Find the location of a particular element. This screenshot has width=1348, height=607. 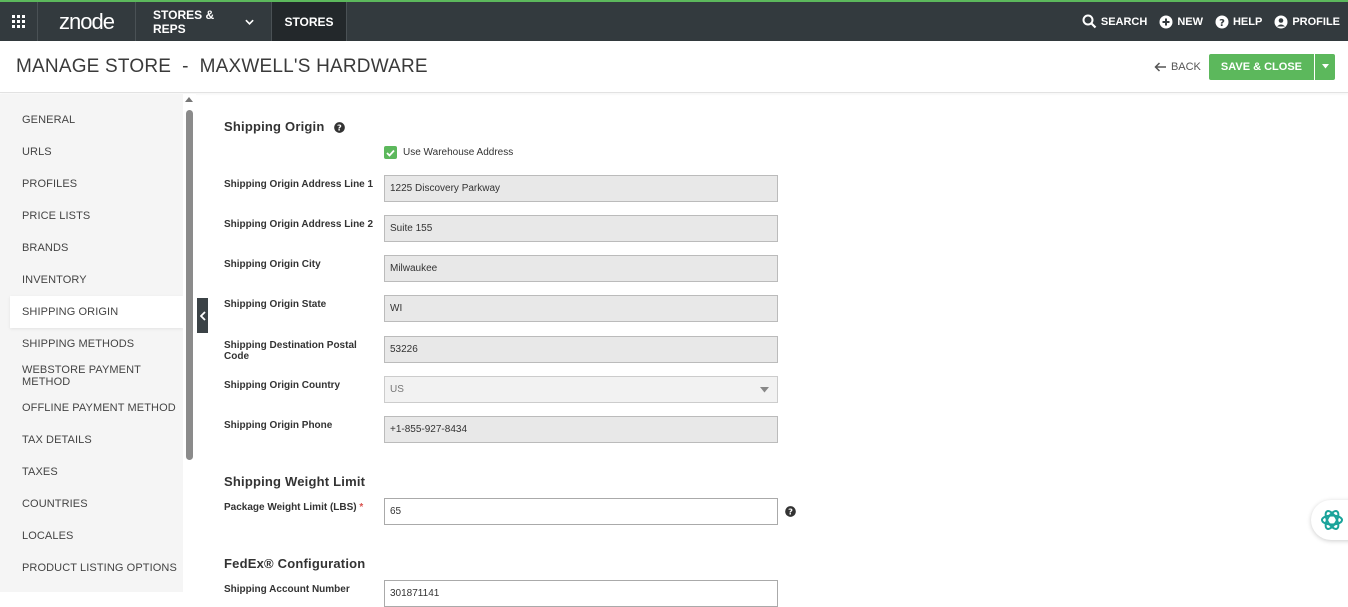

sidebar-item-price-lists: PRICE LISTS is located at coordinates (91, 216).